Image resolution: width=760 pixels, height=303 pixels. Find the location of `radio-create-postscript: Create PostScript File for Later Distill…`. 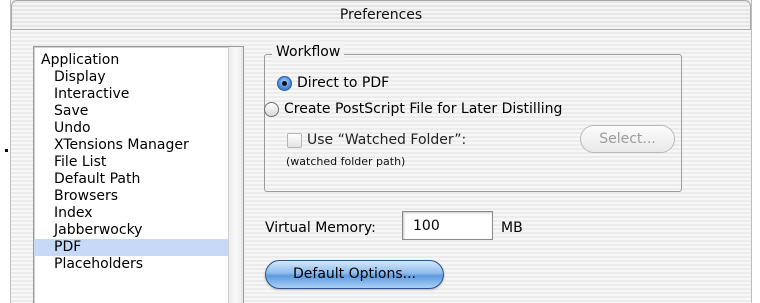

radio-create-postscript: Create PostScript File for Later Distill… is located at coordinates (413, 109).